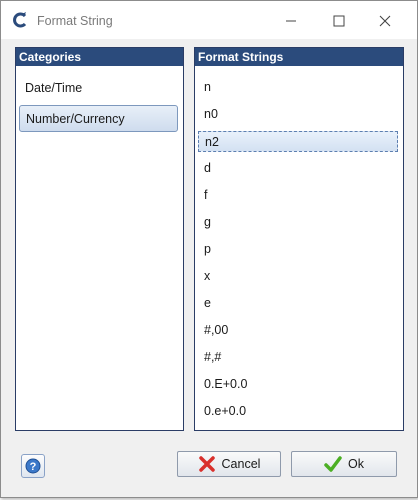  What do you see at coordinates (75, 21) in the screenshot?
I see `window-title: Format String` at bounding box center [75, 21].